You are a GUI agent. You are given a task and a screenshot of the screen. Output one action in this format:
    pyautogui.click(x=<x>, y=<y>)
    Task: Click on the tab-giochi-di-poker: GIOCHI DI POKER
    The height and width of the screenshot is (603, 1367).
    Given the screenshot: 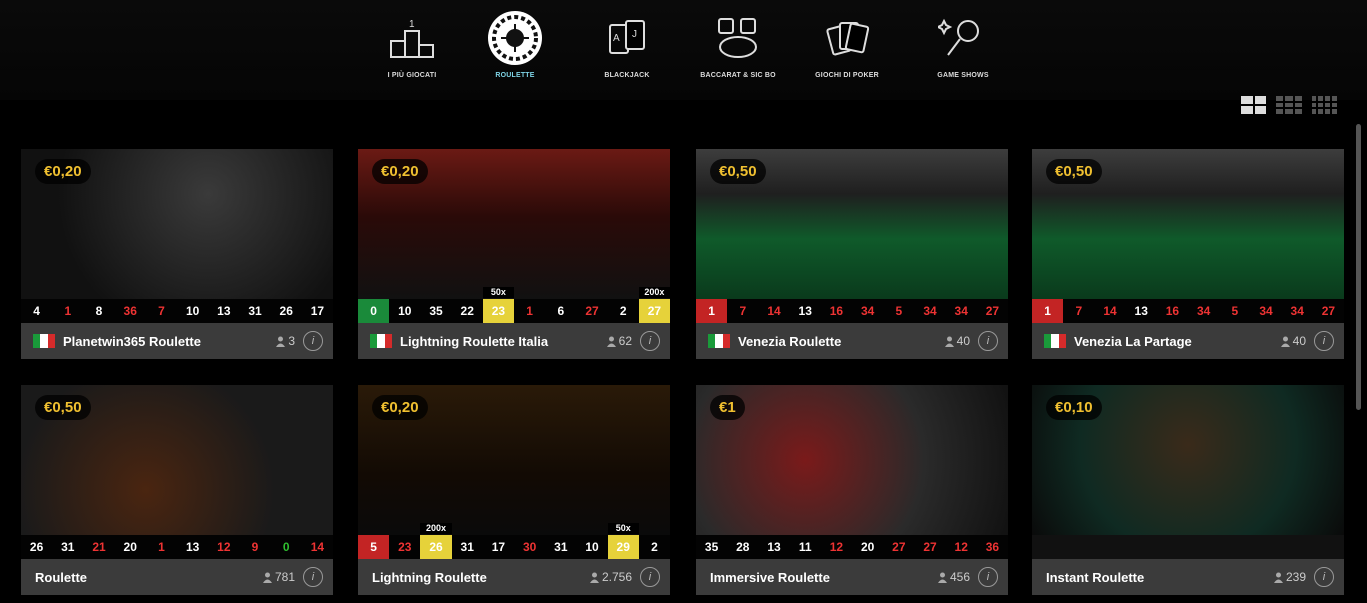 What is the action you would take?
    pyautogui.click(x=847, y=43)
    